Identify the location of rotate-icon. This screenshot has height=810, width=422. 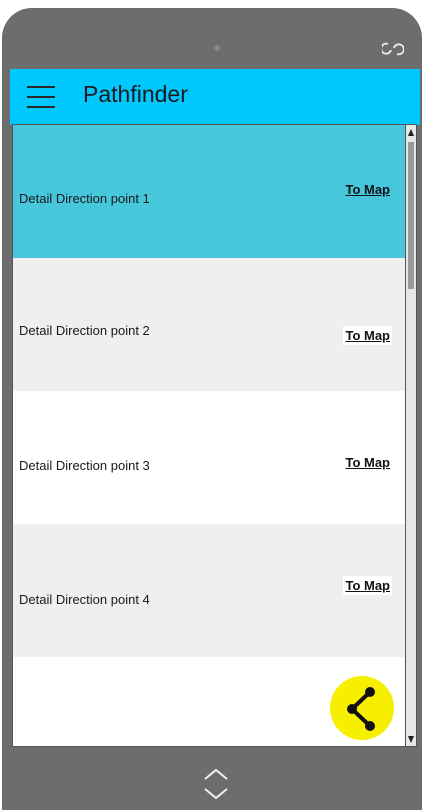
(393, 49).